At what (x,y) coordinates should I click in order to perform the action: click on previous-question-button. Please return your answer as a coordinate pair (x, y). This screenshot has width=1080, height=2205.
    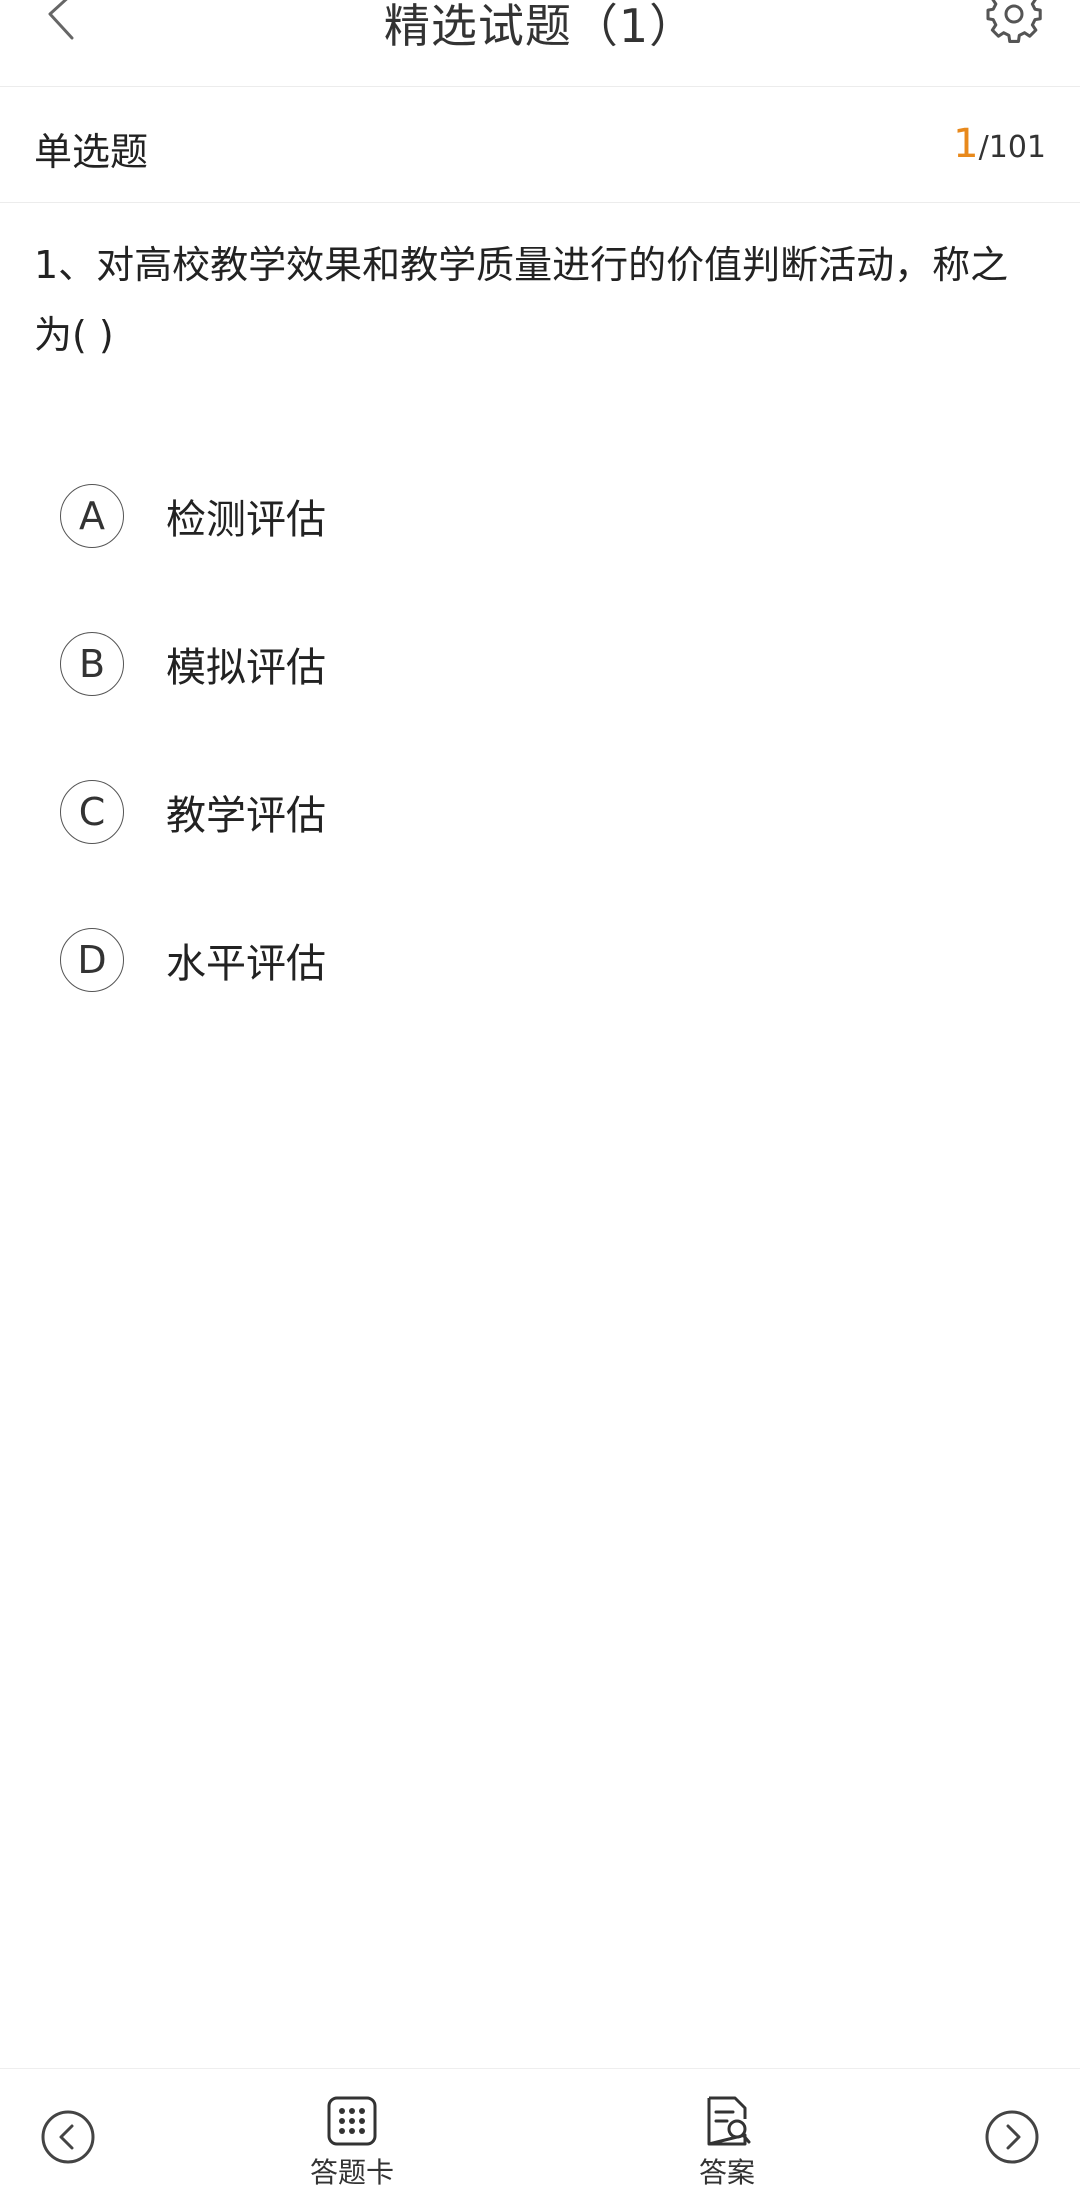
    Looking at the image, I should click on (68, 2137).